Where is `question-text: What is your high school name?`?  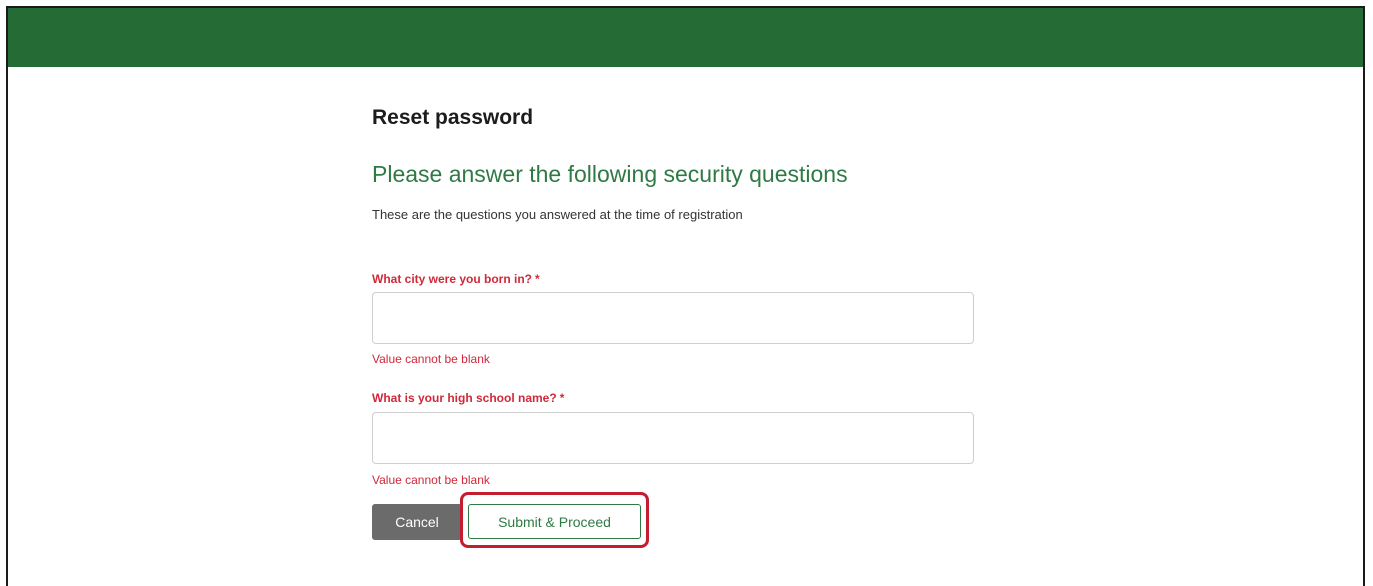 question-text: What is your high school name? is located at coordinates (464, 398).